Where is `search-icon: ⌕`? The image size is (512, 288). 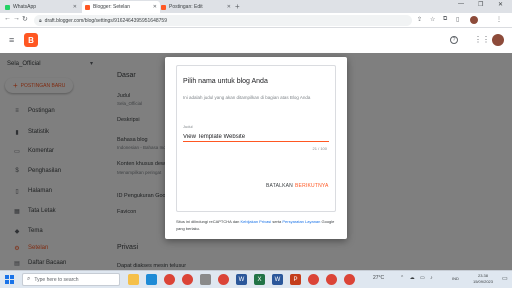 search-icon: ⌕ is located at coordinates (29, 279).